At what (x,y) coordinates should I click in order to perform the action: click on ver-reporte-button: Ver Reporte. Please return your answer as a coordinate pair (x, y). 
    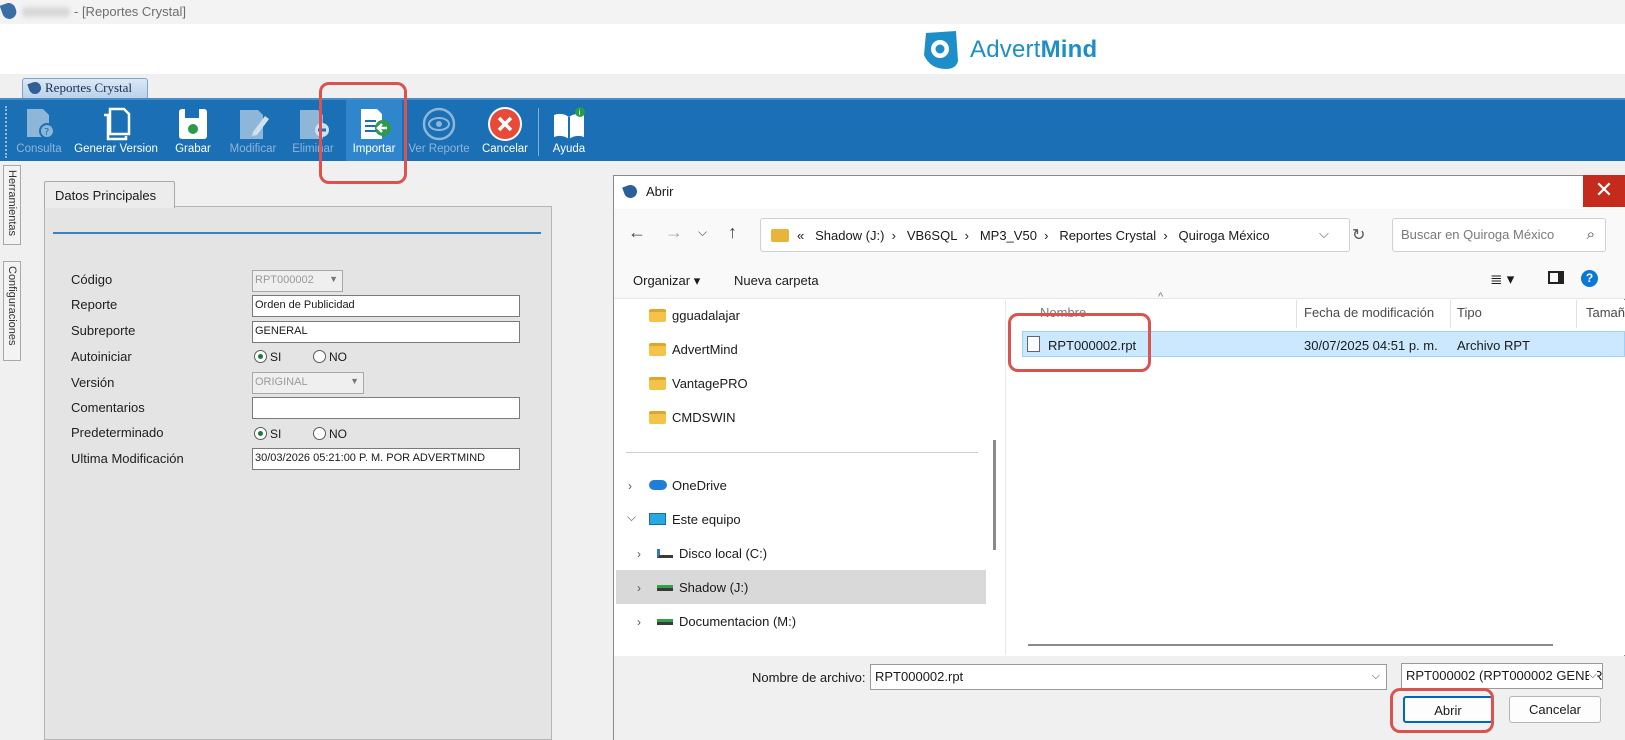
    Looking at the image, I should click on (439, 130).